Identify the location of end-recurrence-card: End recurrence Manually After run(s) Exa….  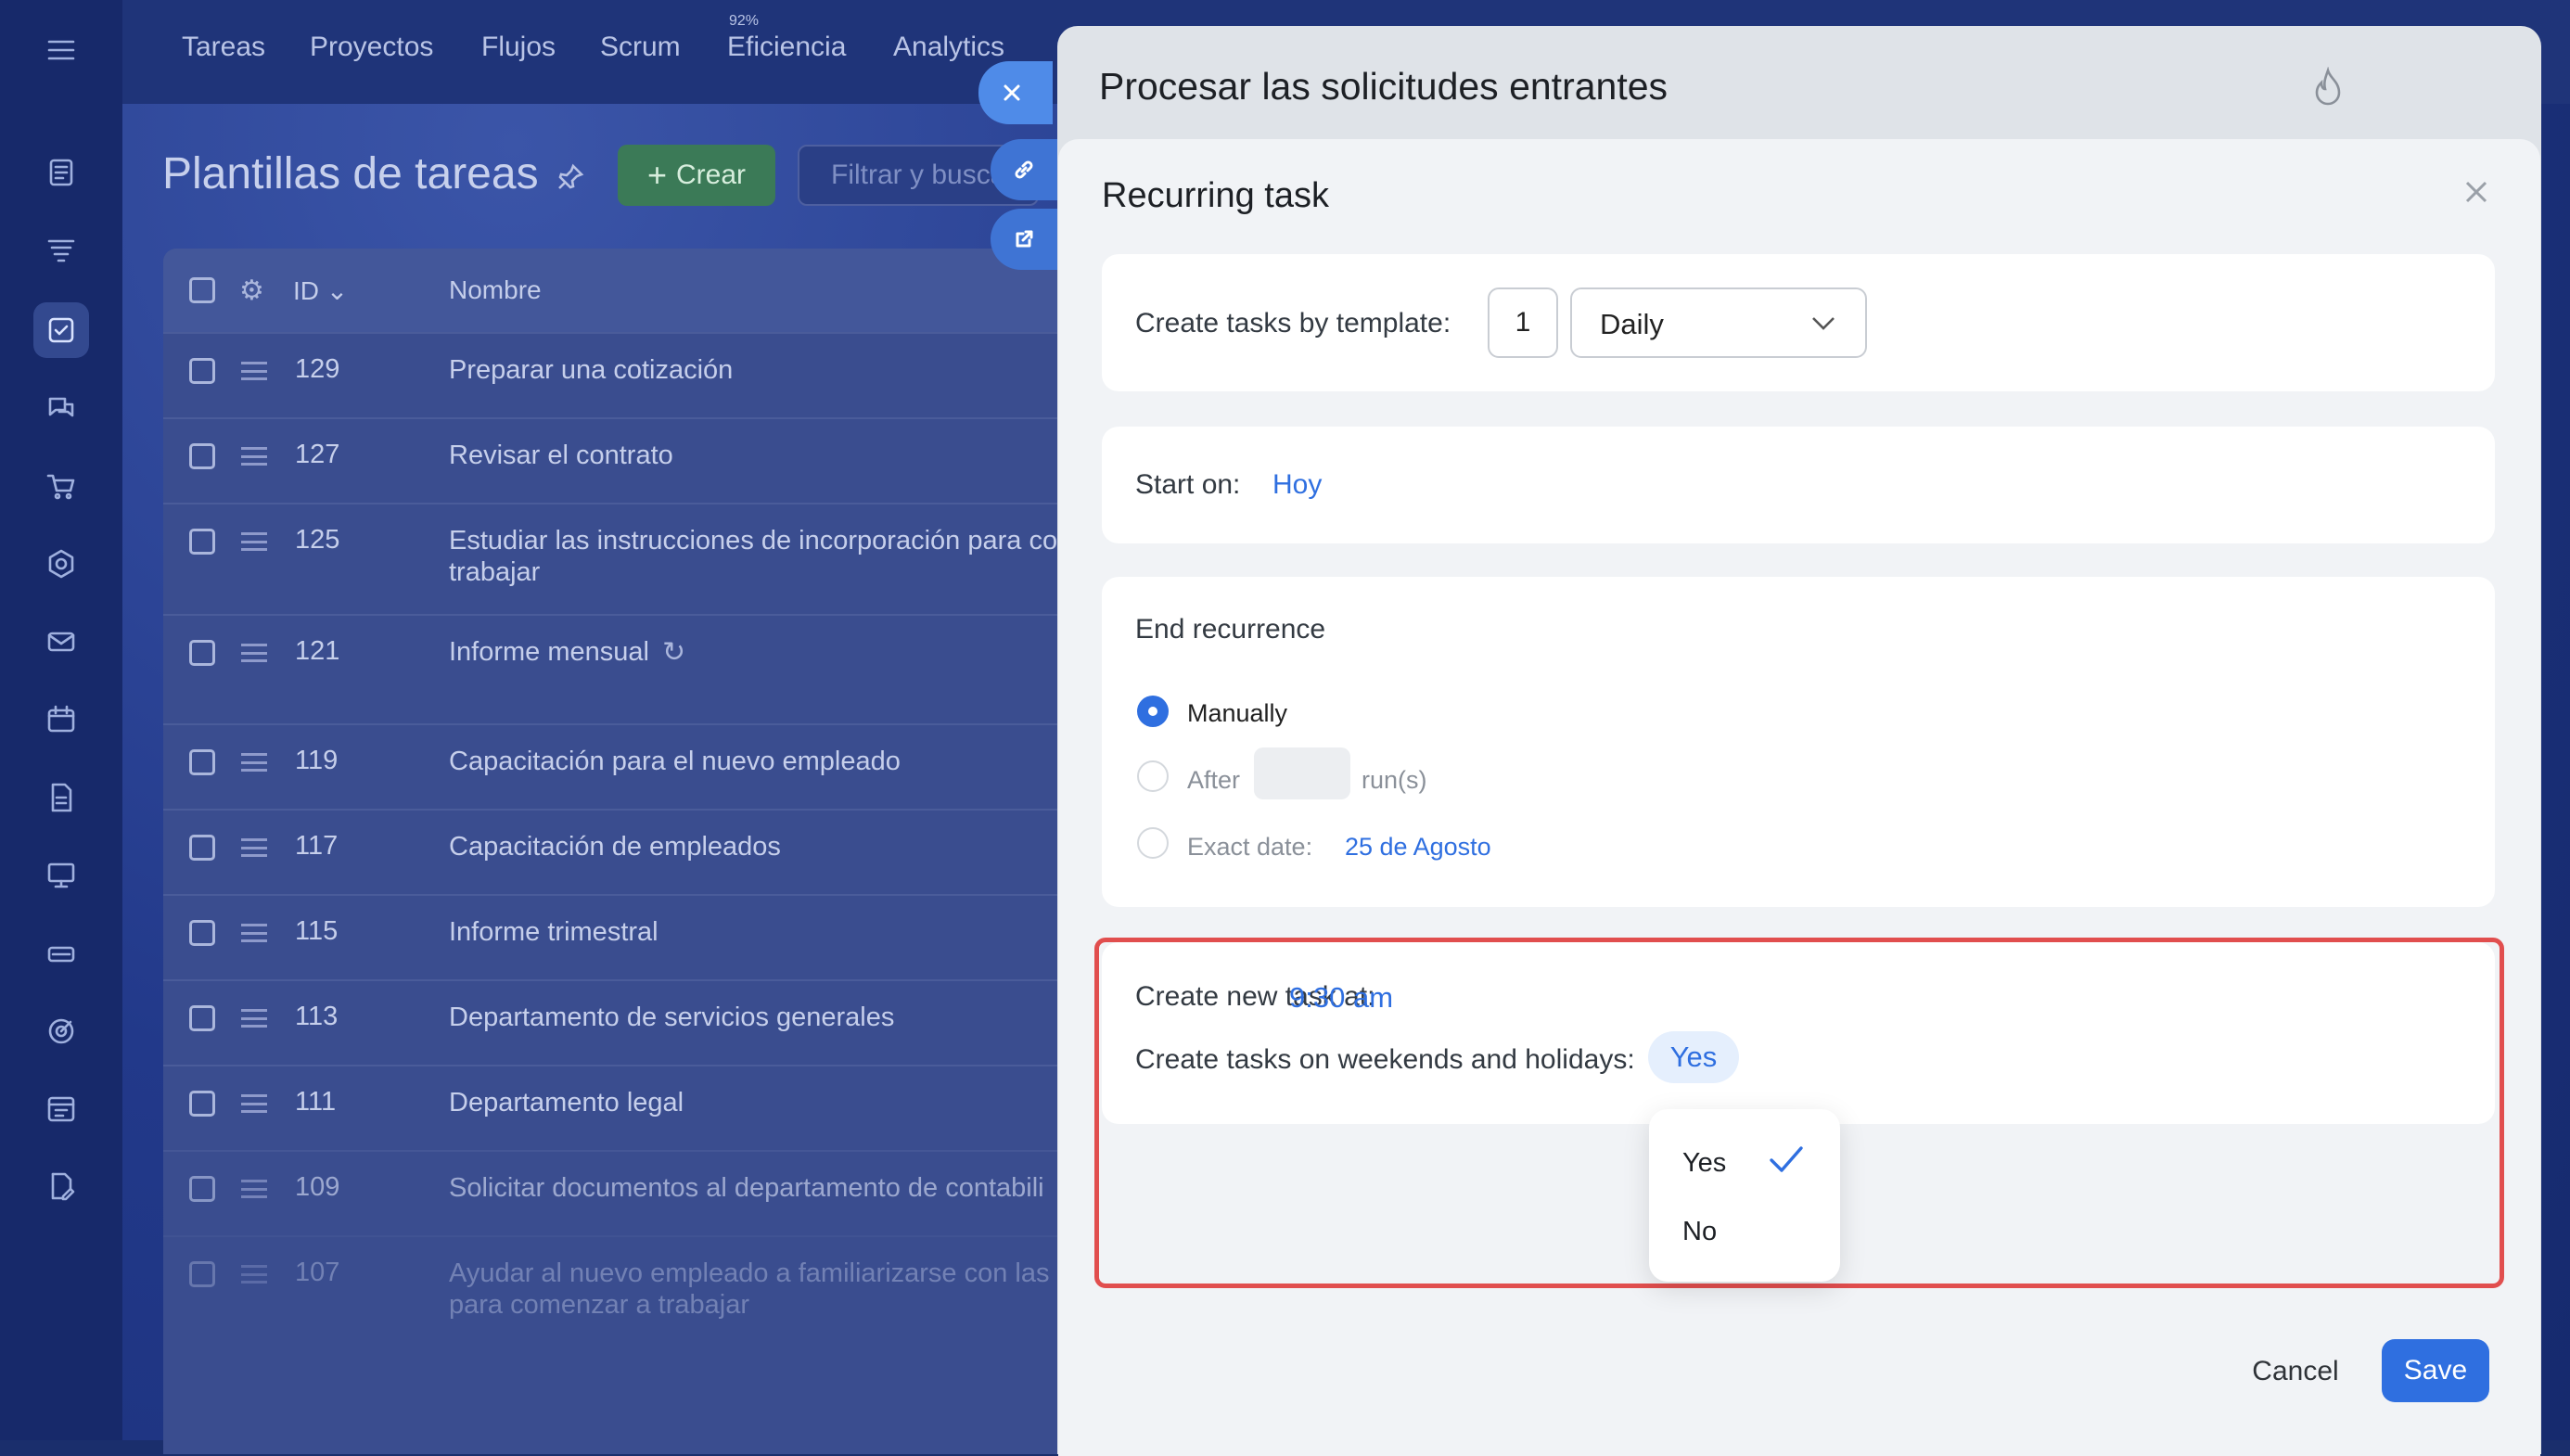
(1798, 742).